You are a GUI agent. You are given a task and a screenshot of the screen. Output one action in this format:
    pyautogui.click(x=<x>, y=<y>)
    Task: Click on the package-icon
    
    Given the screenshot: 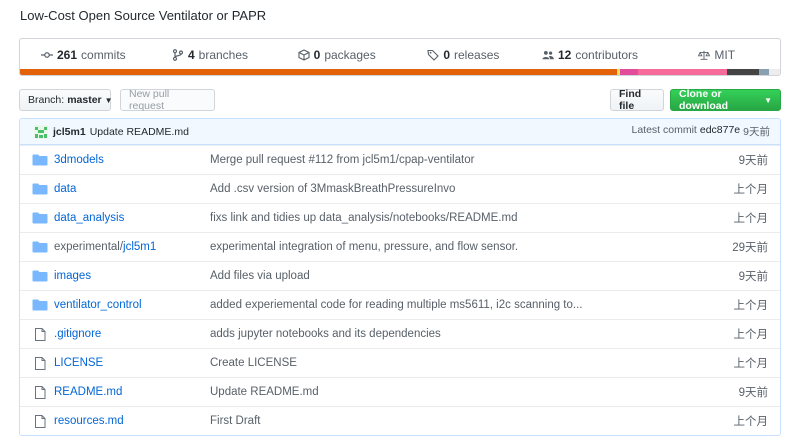 What is the action you would take?
    pyautogui.click(x=304, y=54)
    